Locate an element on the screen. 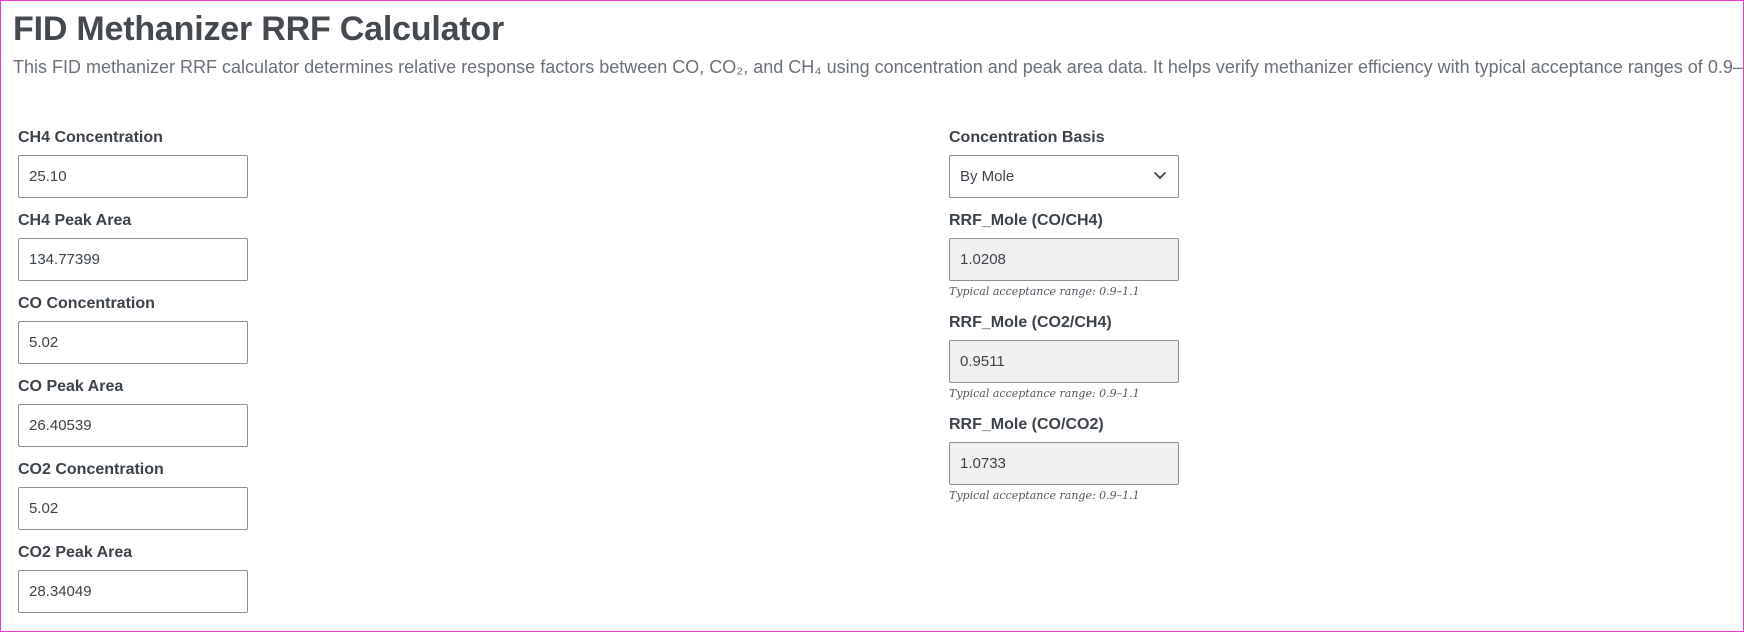  co2-peak-area-input: 28.34049 is located at coordinates (133, 591).